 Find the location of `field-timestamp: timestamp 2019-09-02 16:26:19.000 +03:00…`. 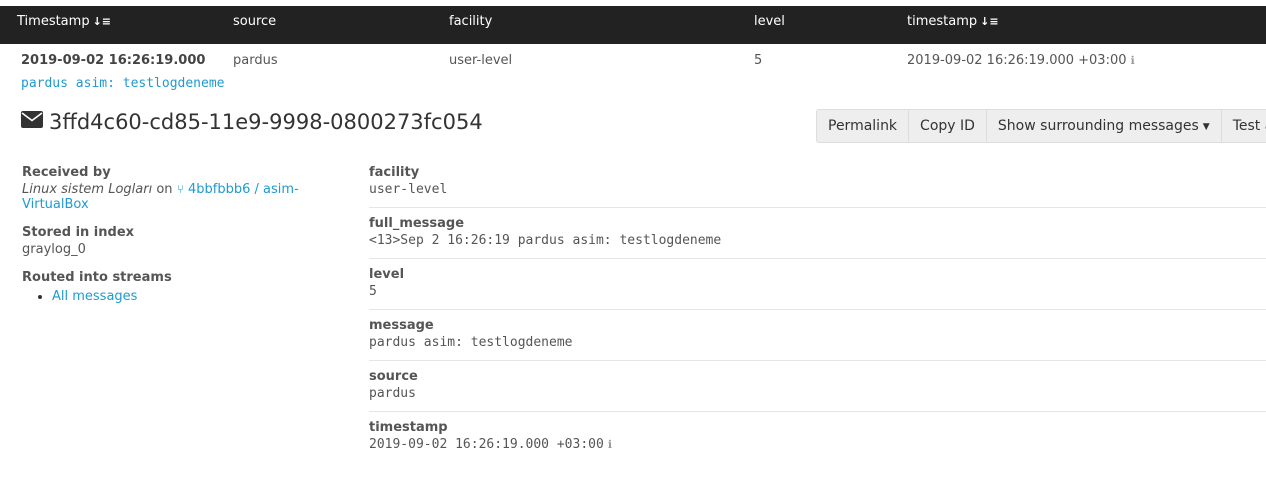

field-timestamp: timestamp 2019-09-02 16:26:19.000 +03:00… is located at coordinates (817, 441).